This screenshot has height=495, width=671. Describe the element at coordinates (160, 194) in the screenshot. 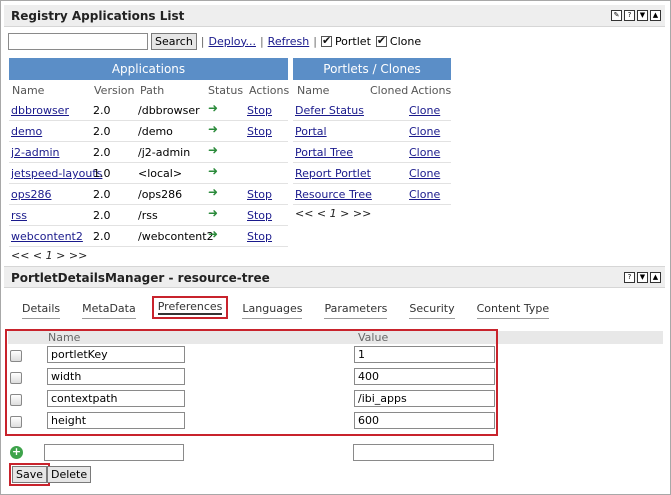

I see `app-path: /ops286` at that location.